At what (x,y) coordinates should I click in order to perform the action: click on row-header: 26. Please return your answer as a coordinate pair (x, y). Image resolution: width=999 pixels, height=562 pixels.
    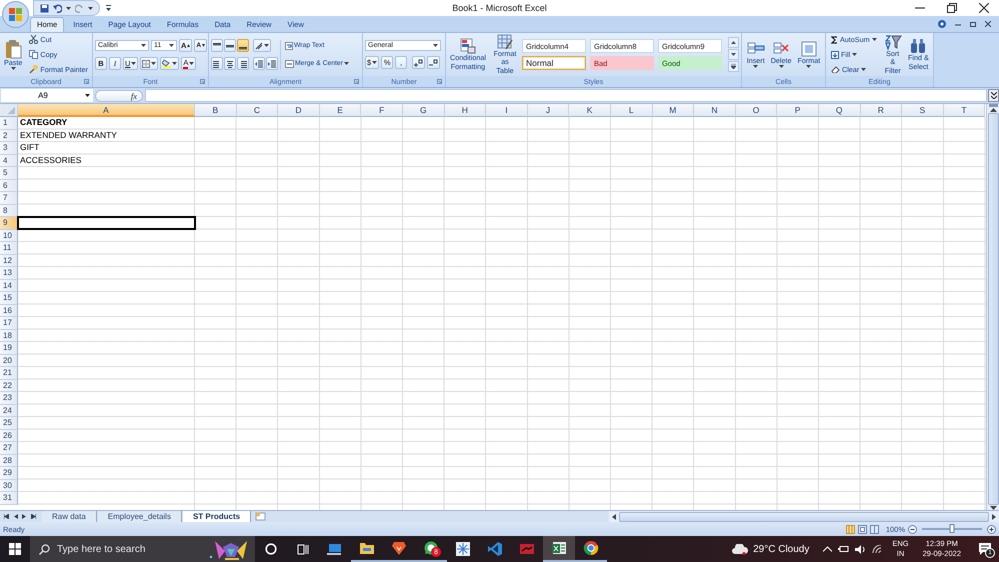
    Looking at the image, I should click on (9, 436).